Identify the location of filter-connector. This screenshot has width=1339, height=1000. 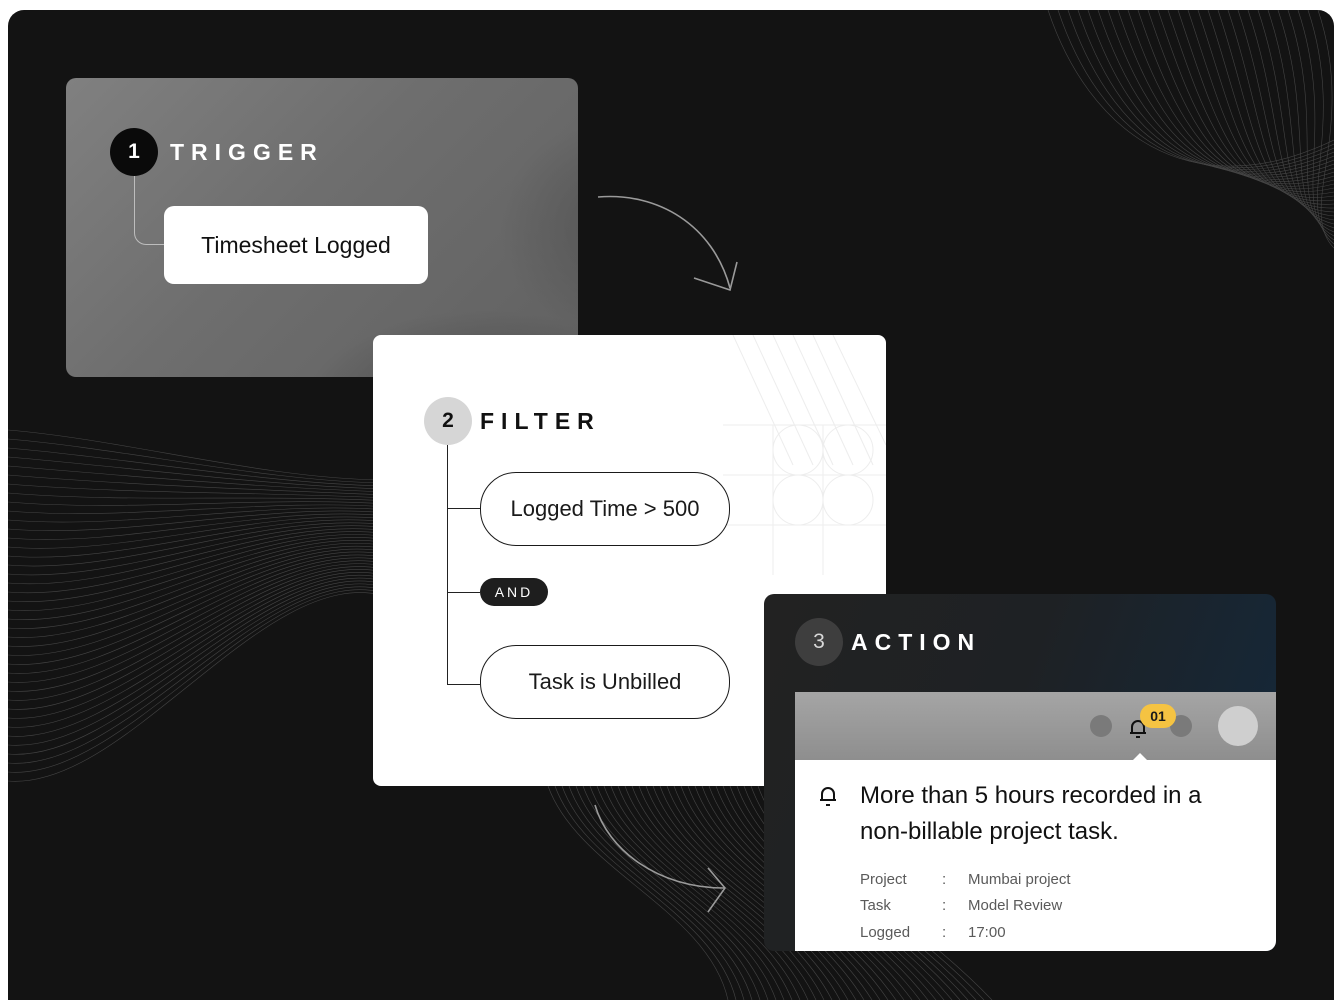
(447, 565).